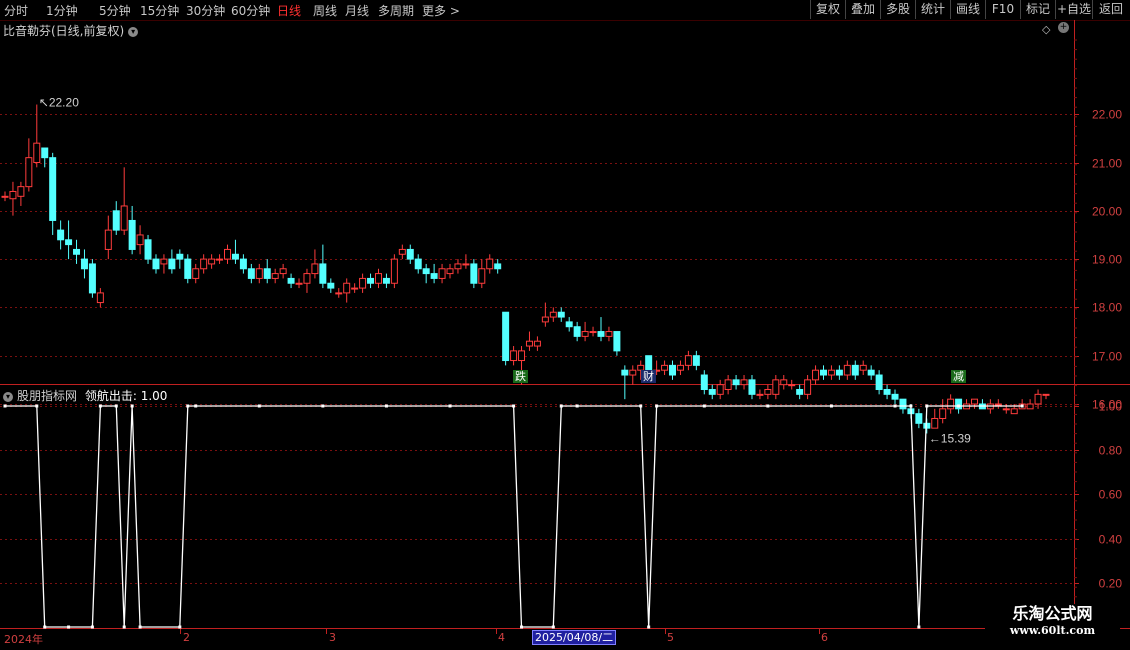 This screenshot has height=650, width=1130. Describe the element at coordinates (115, 10) in the screenshot. I see `period-tab-5min: 5分钟` at that location.